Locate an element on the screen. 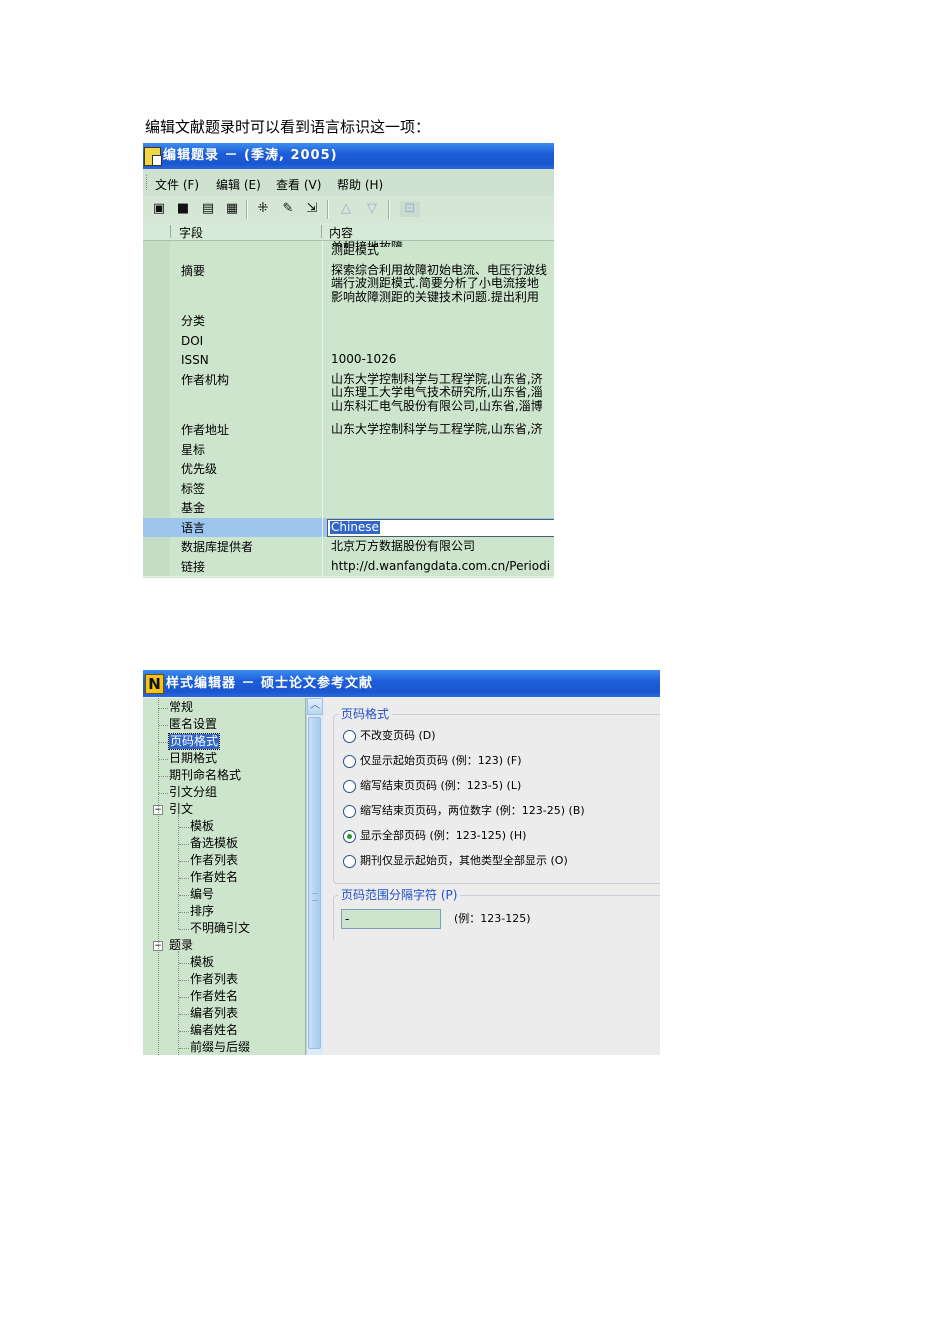 The height and width of the screenshot is (1344, 950). tree-item: 题录 is located at coordinates (181, 945).